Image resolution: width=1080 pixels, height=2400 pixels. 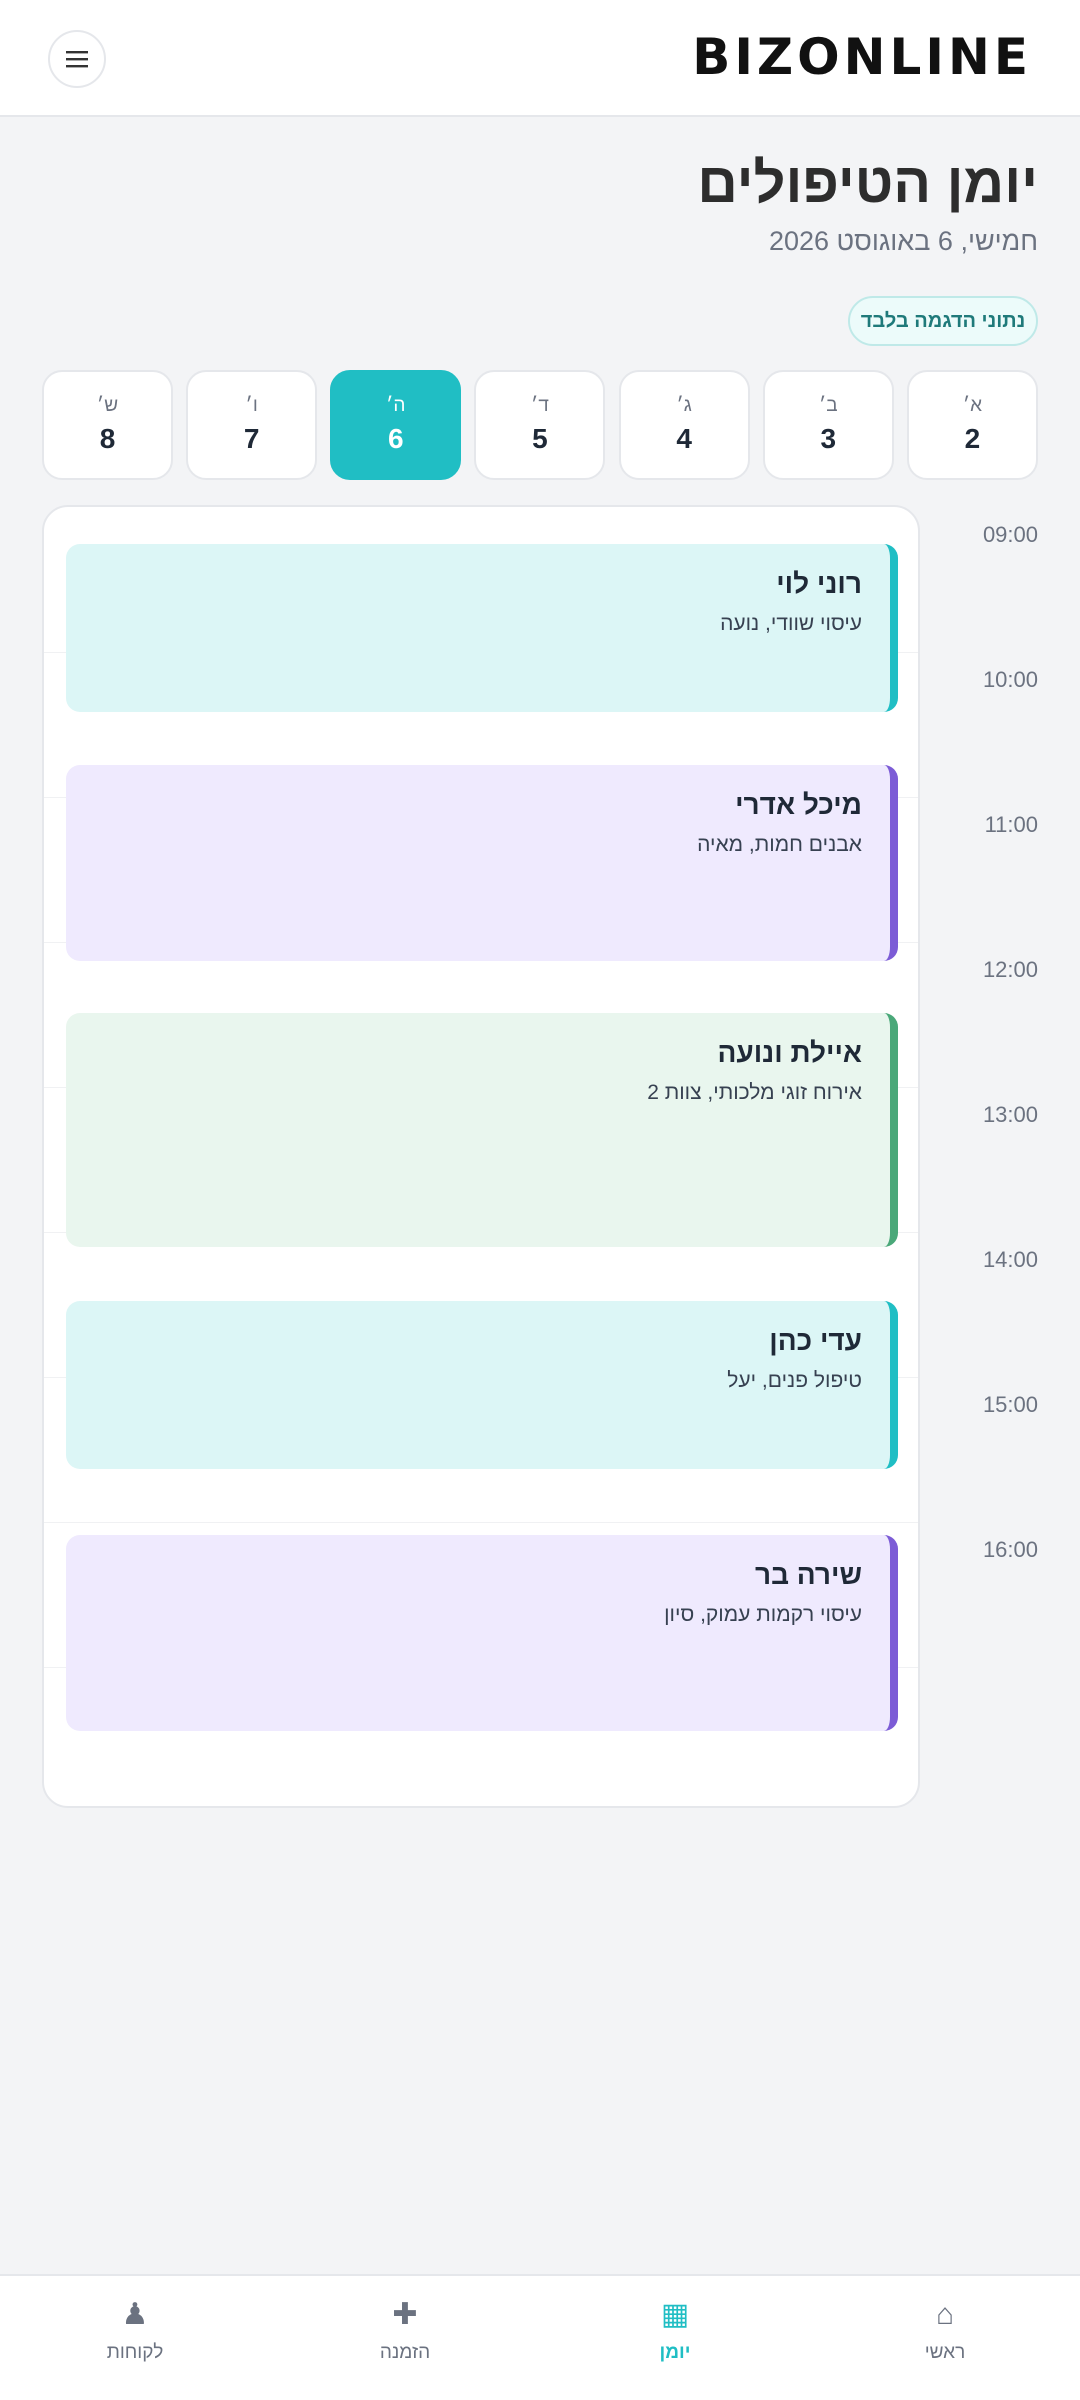 I want to click on nav-label: הזמנה, so click(x=405, y=2352).